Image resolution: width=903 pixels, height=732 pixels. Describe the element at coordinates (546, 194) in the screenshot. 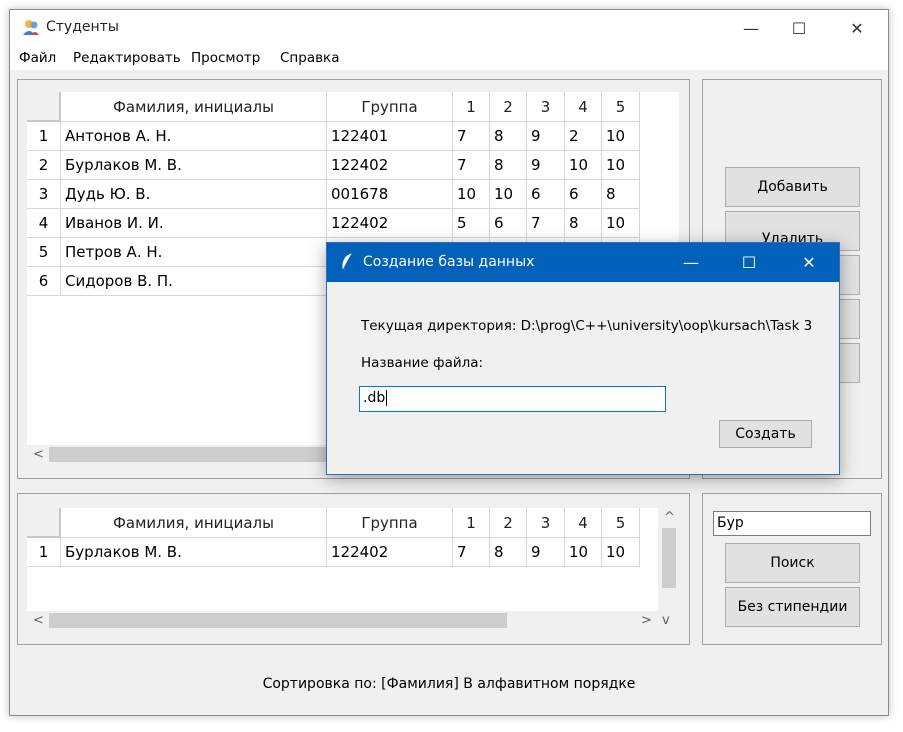

I see `cell-grade-3: 6` at that location.